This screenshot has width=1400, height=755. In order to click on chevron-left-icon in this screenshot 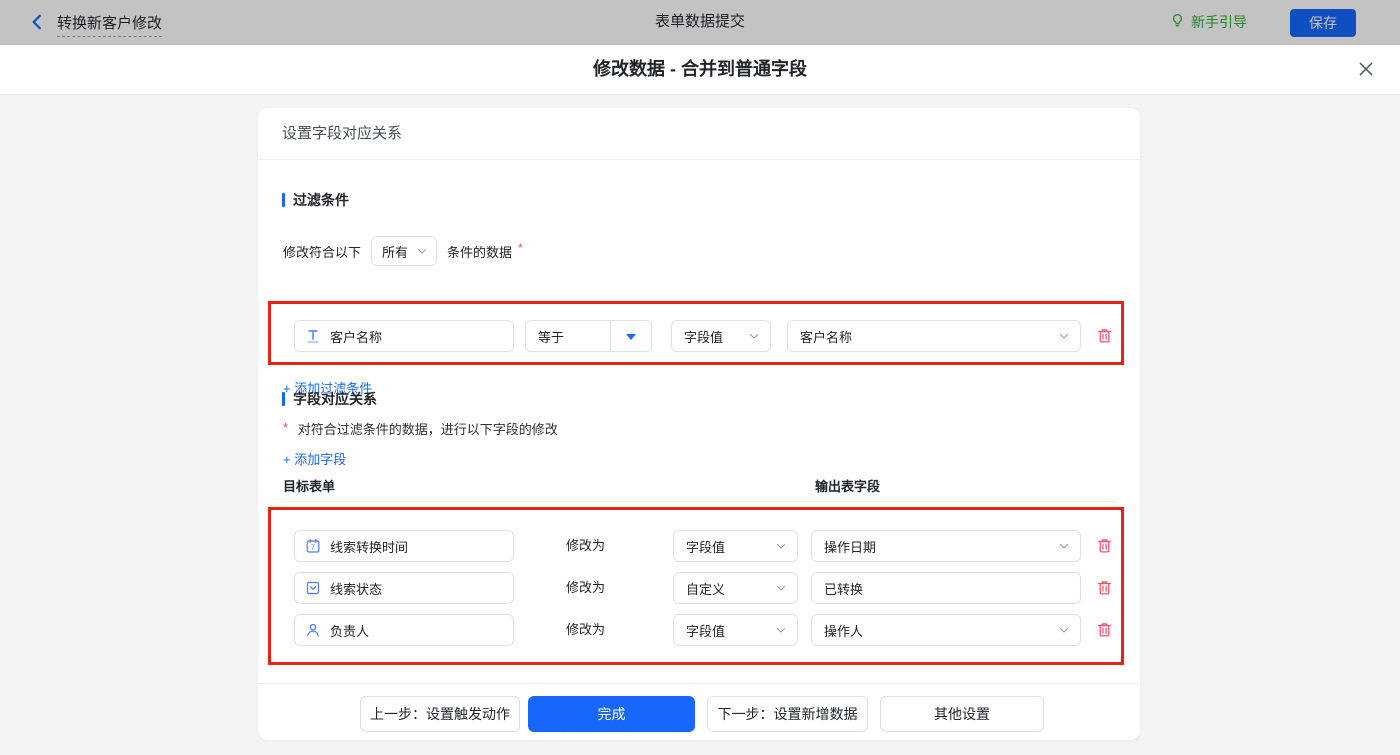, I will do `click(37, 24)`.